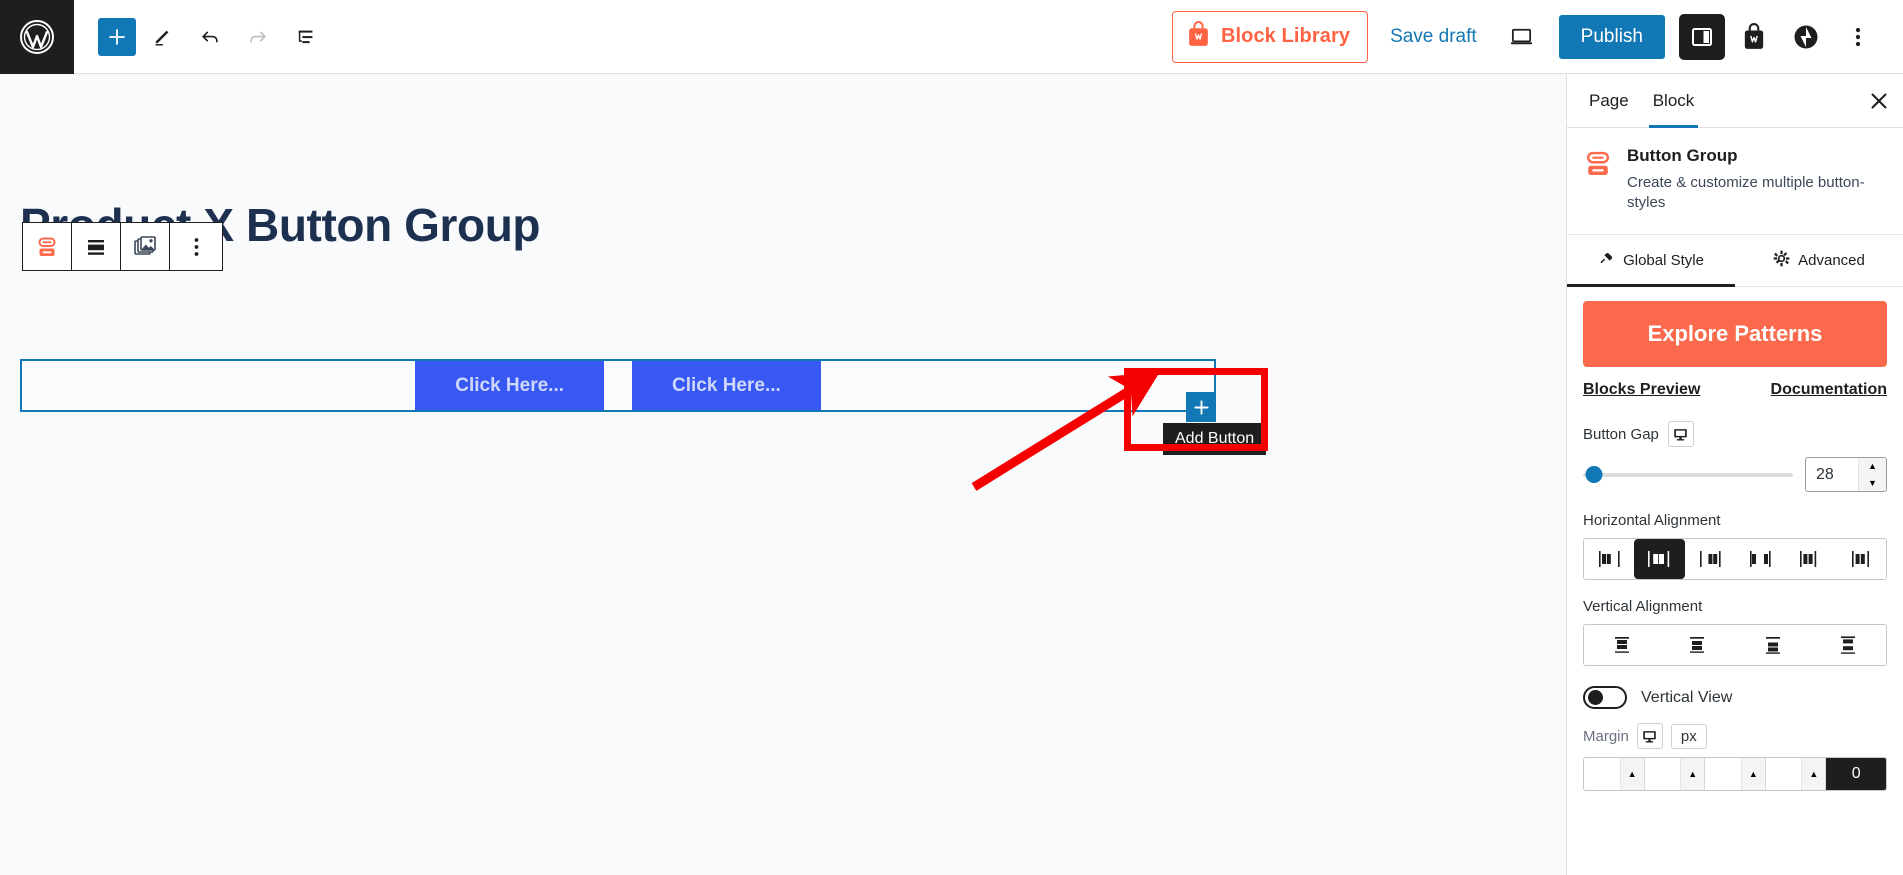 Image resolution: width=1903 pixels, height=875 pixels. What do you see at coordinates (1522, 37) in the screenshot?
I see `desktop-preview-icon` at bounding box center [1522, 37].